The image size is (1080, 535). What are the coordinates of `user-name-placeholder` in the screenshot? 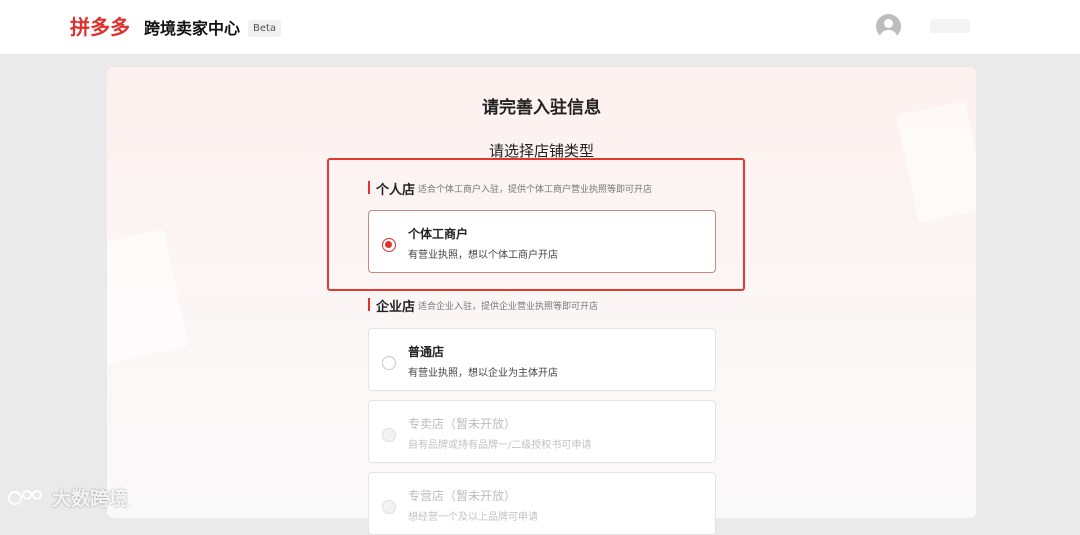 It's located at (950, 26).